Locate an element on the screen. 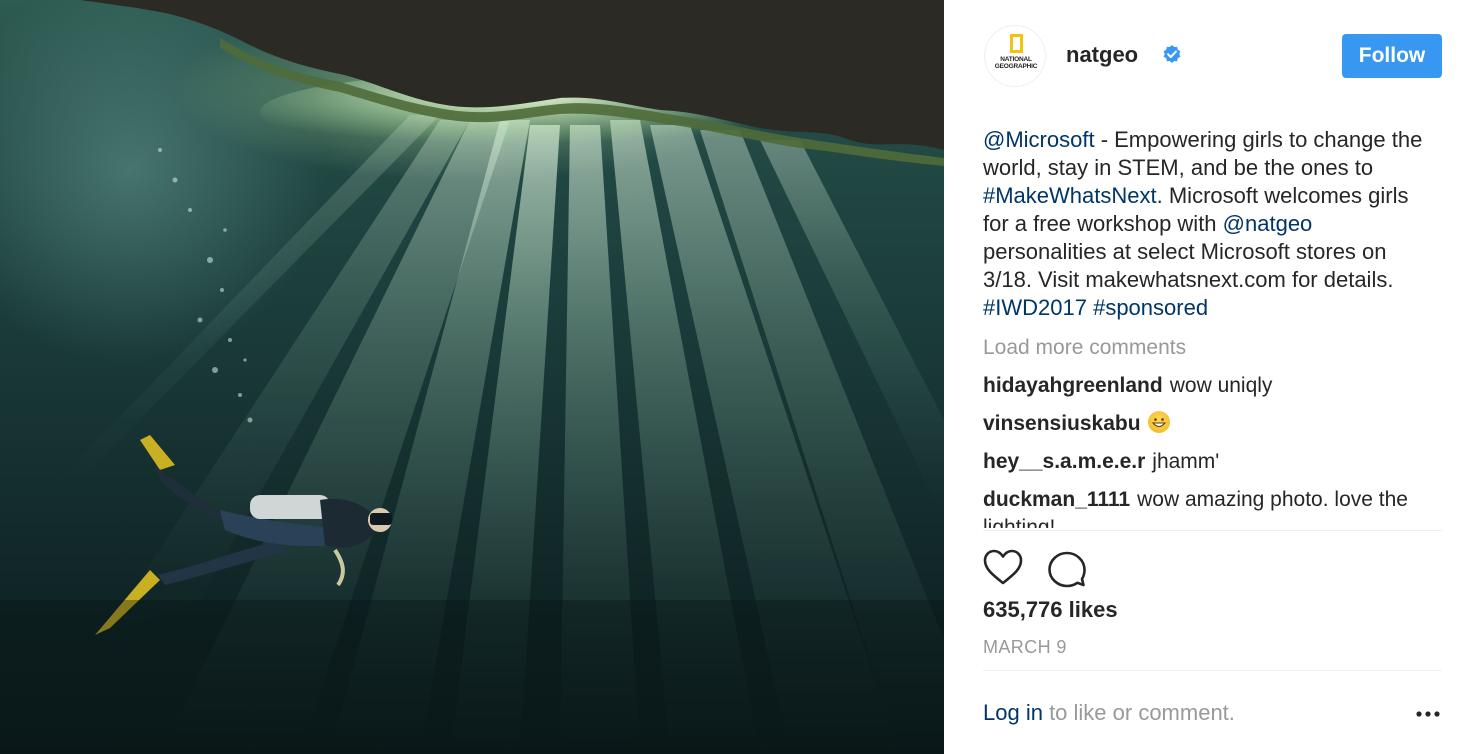 This screenshot has width=1476, height=754. follow-button: Follow is located at coordinates (1392, 56).